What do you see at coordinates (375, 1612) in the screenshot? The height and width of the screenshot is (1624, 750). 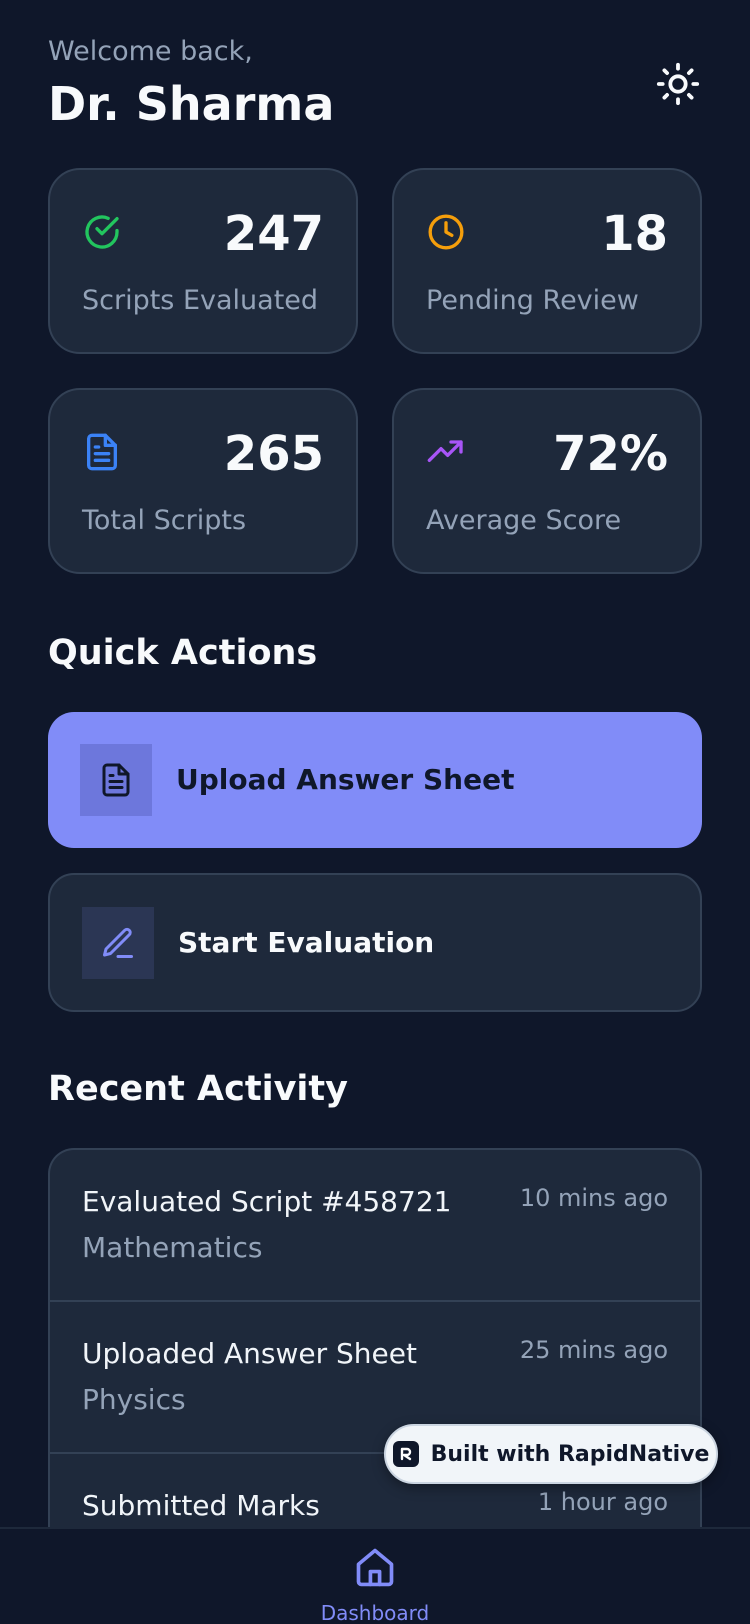 I see `nav-label: Dashboard` at bounding box center [375, 1612].